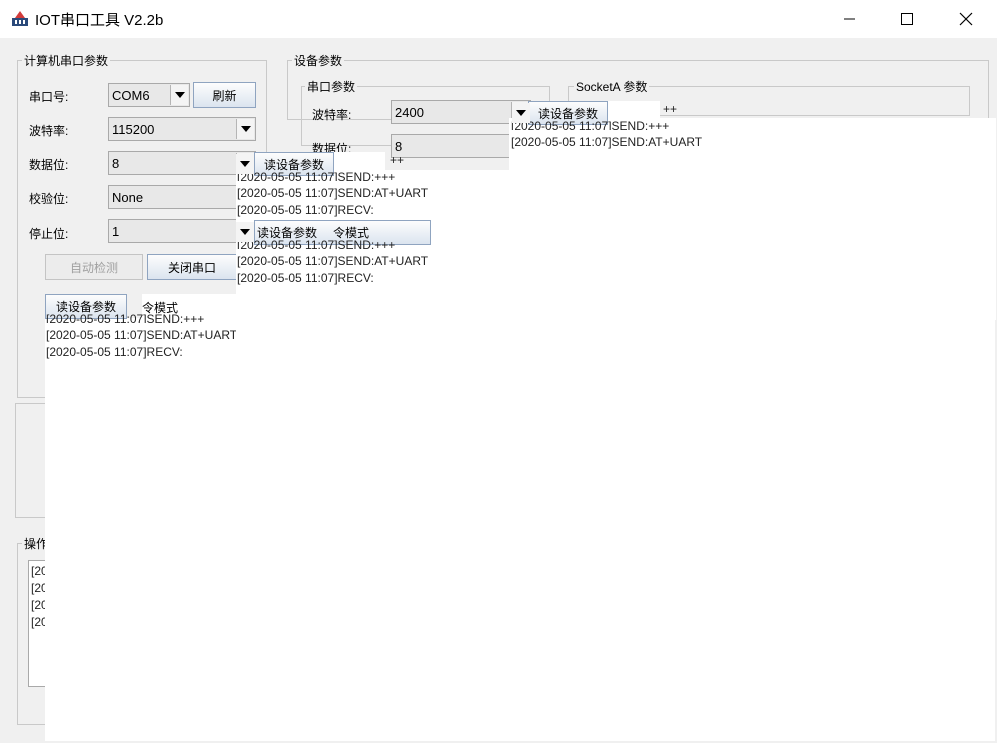 The image size is (997, 743). Describe the element at coordinates (182, 231) in the screenshot. I see `stop-bits-select: 1` at that location.